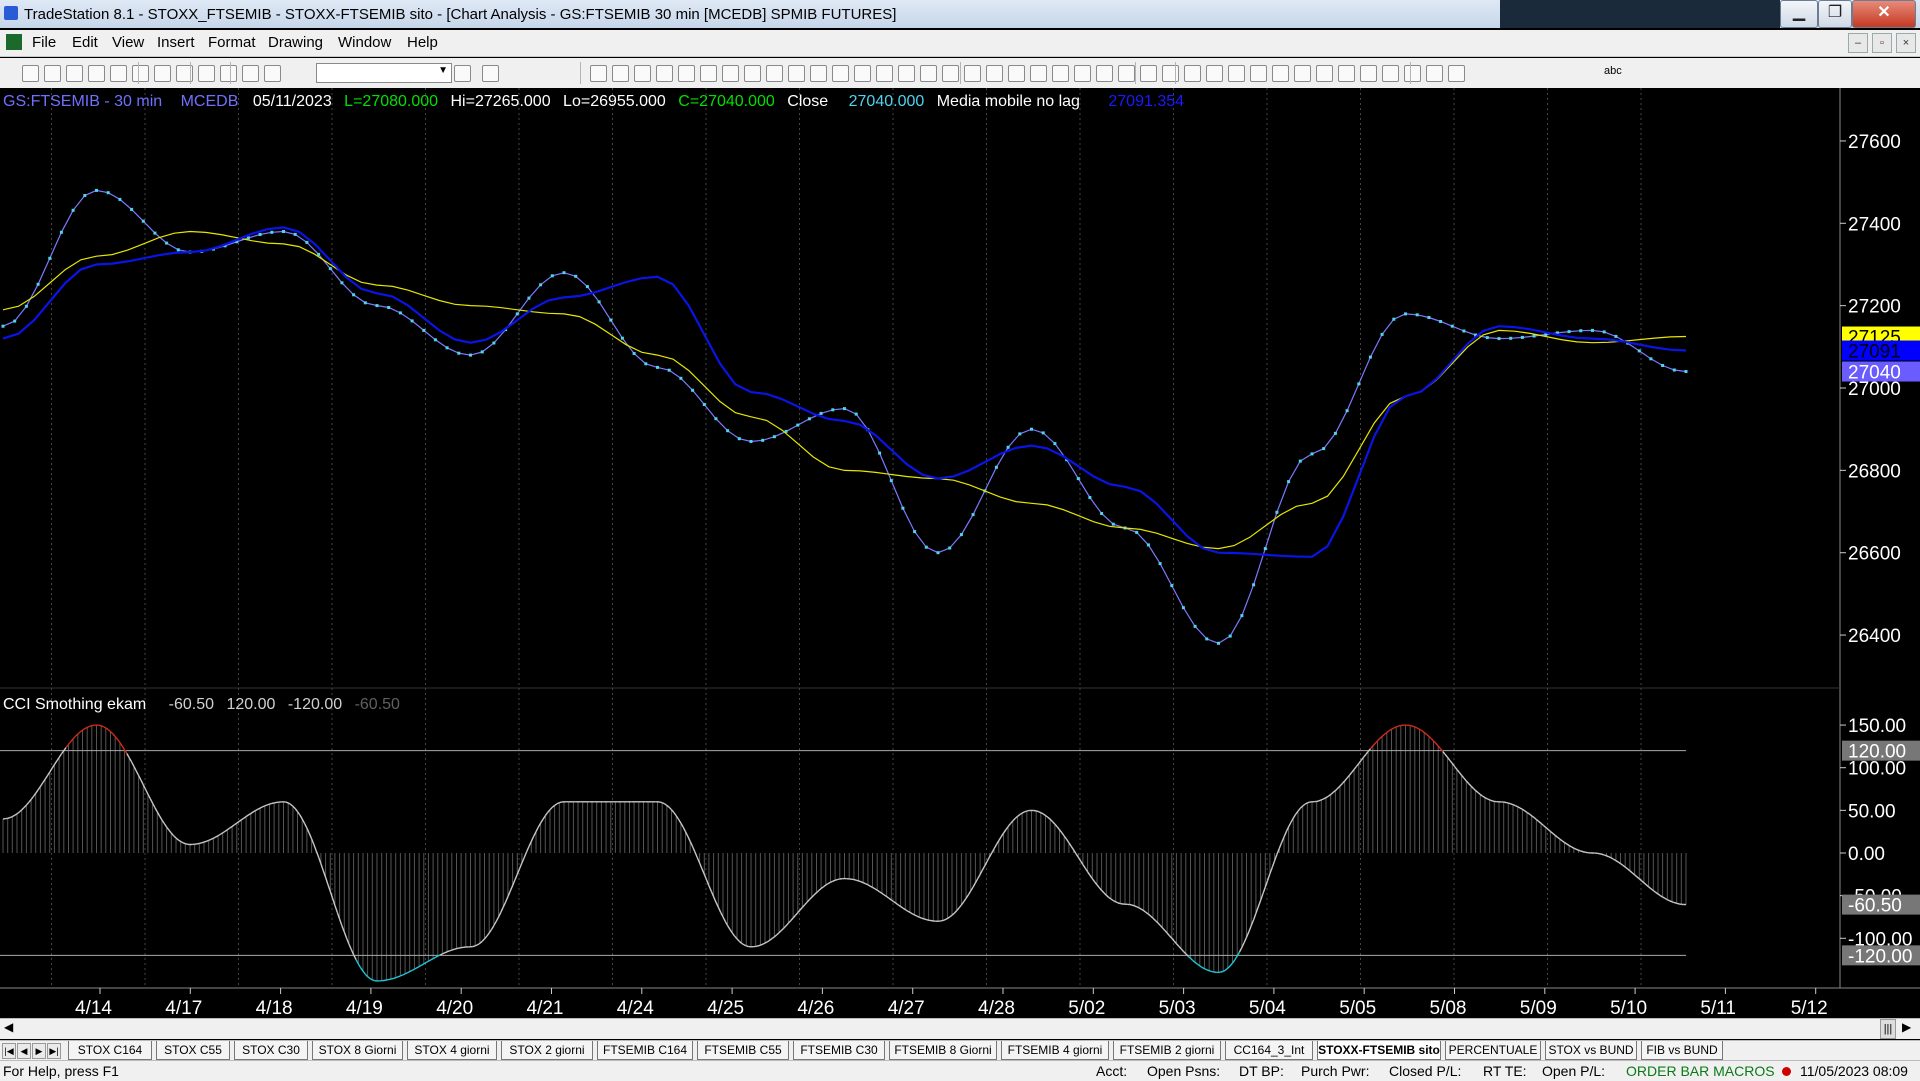 The height and width of the screenshot is (1081, 1920). I want to click on chart-6-icon, so click(774, 73).